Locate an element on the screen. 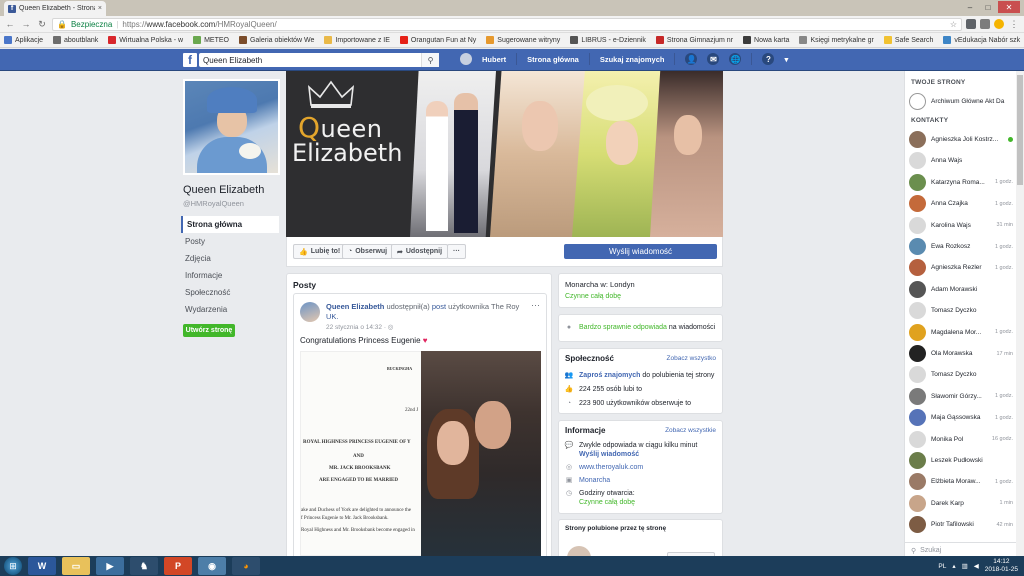 This screenshot has width=1024, height=576. bookmark-item: LIBRUS - e-Dziennik is located at coordinates (608, 40).